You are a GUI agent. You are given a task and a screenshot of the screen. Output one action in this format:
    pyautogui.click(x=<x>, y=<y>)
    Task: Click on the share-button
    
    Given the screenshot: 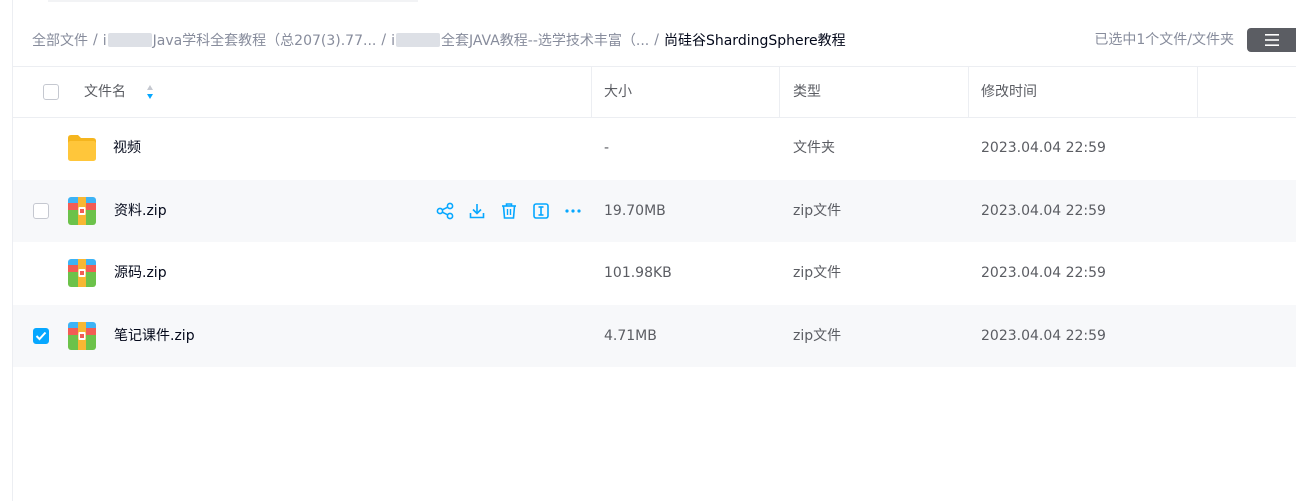 What is the action you would take?
    pyautogui.click(x=445, y=211)
    